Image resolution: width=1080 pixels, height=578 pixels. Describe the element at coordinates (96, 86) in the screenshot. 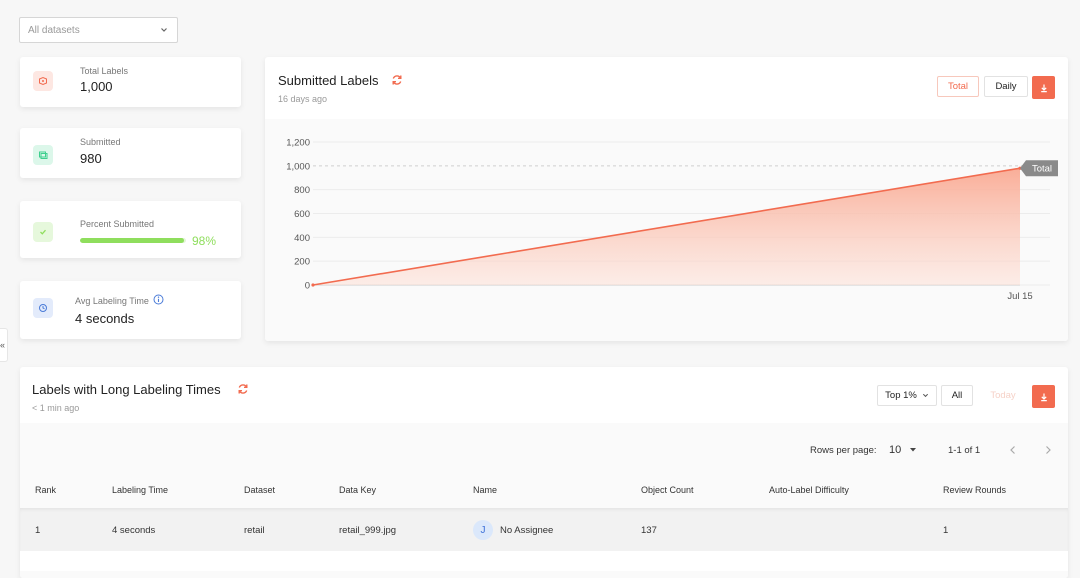

I see `stat-value: 1,000` at that location.